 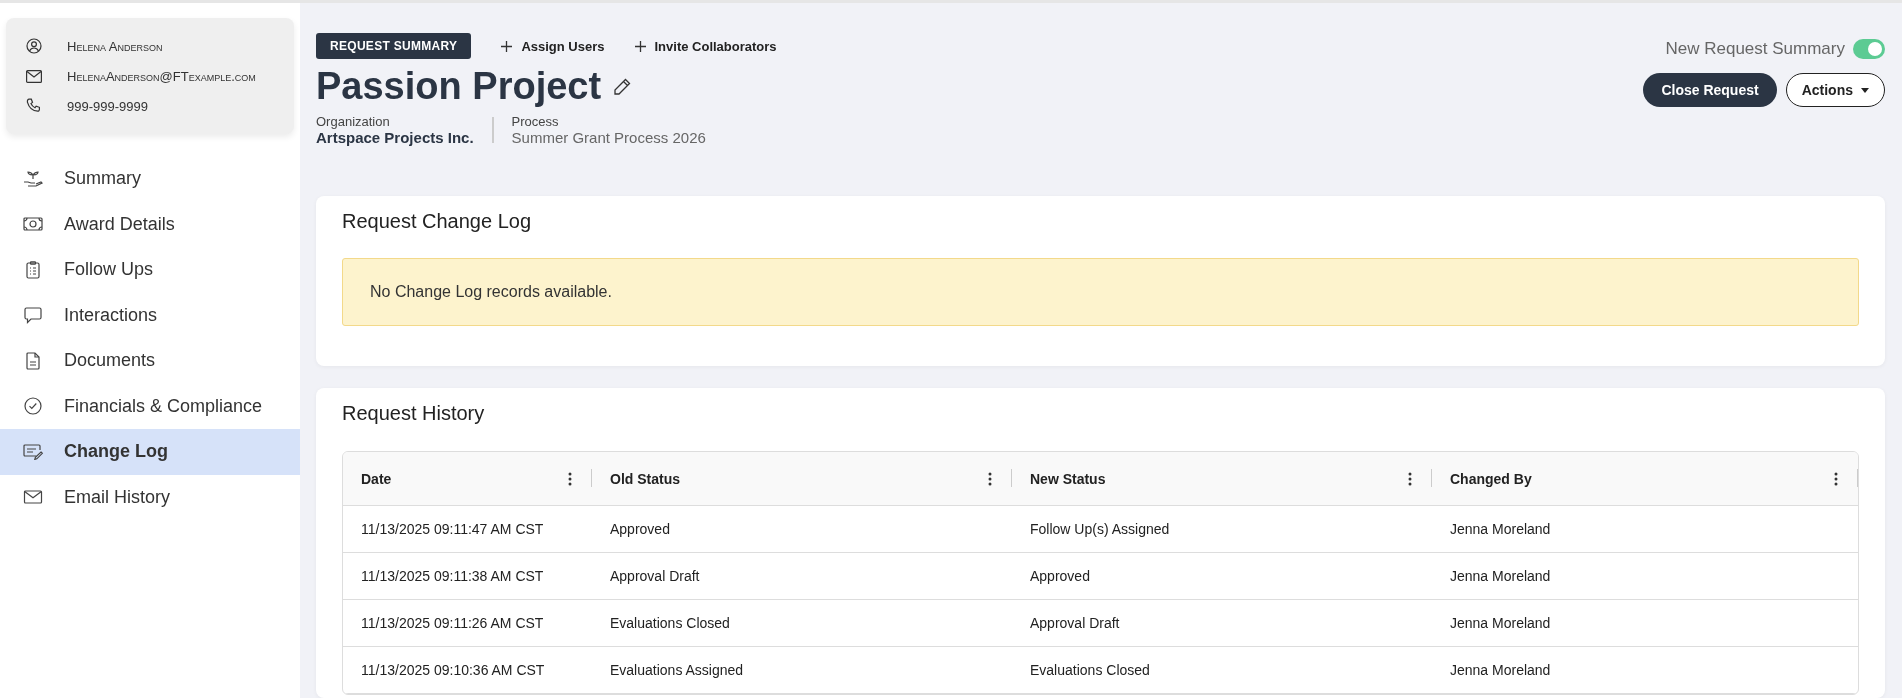 I want to click on user-icon, so click(x=34, y=46).